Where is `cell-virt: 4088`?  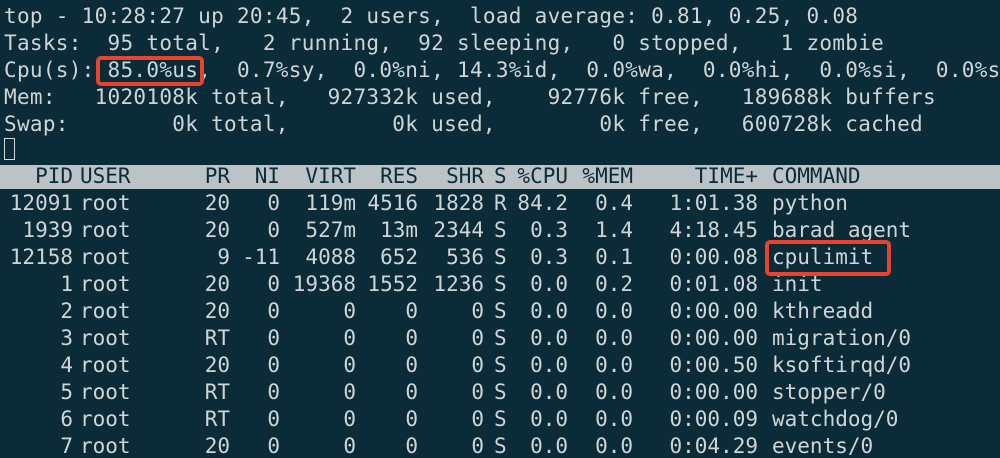 cell-virt: 4088 is located at coordinates (330, 257).